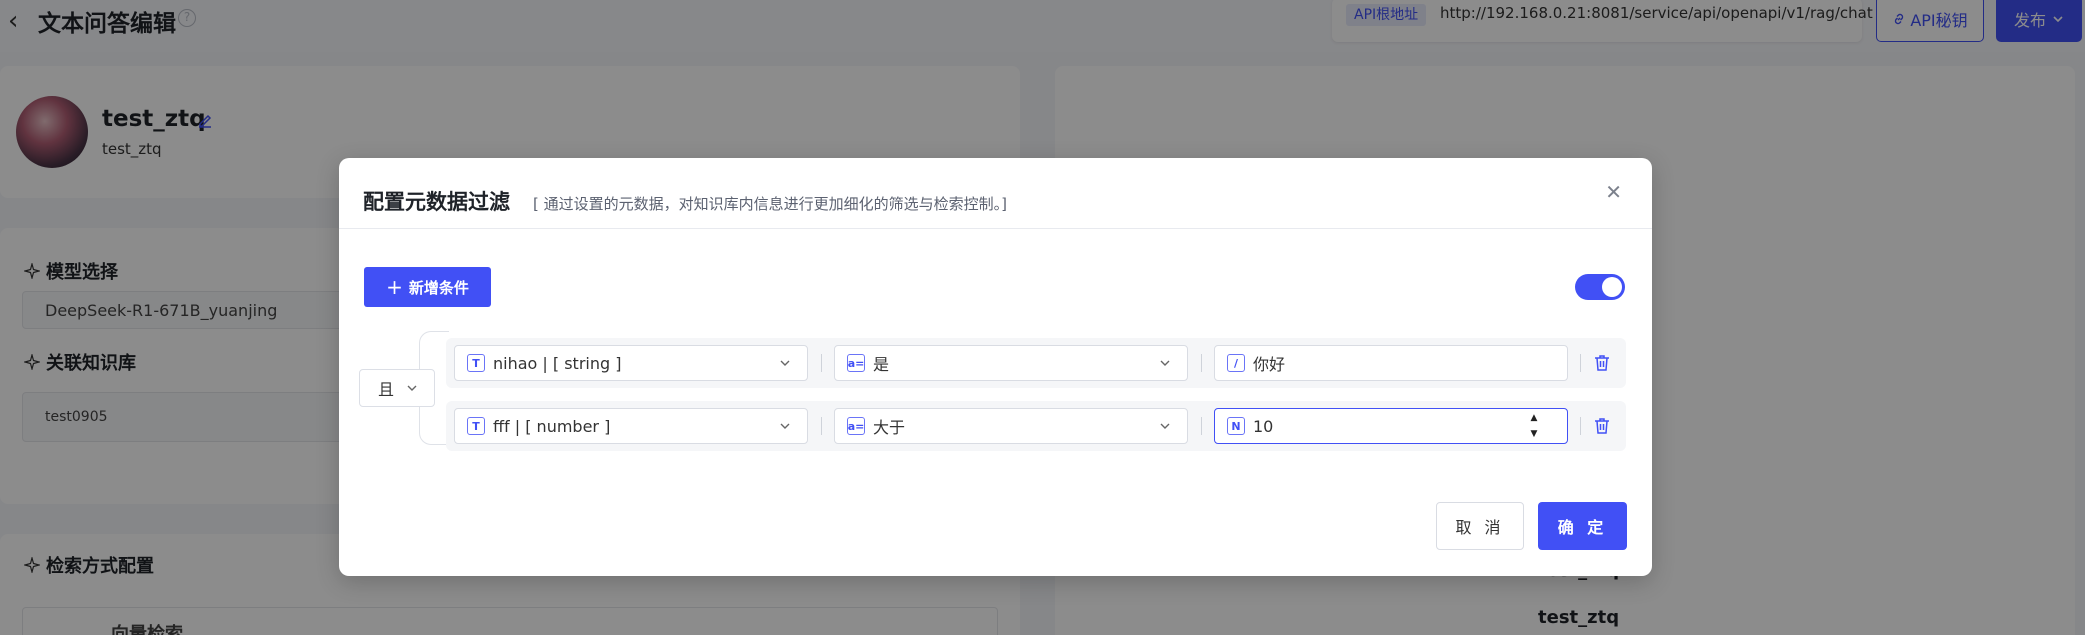 Image resolution: width=2085 pixels, height=635 pixels. What do you see at coordinates (631, 426) in the screenshot?
I see `field-select: T fff | [ number ]` at bounding box center [631, 426].